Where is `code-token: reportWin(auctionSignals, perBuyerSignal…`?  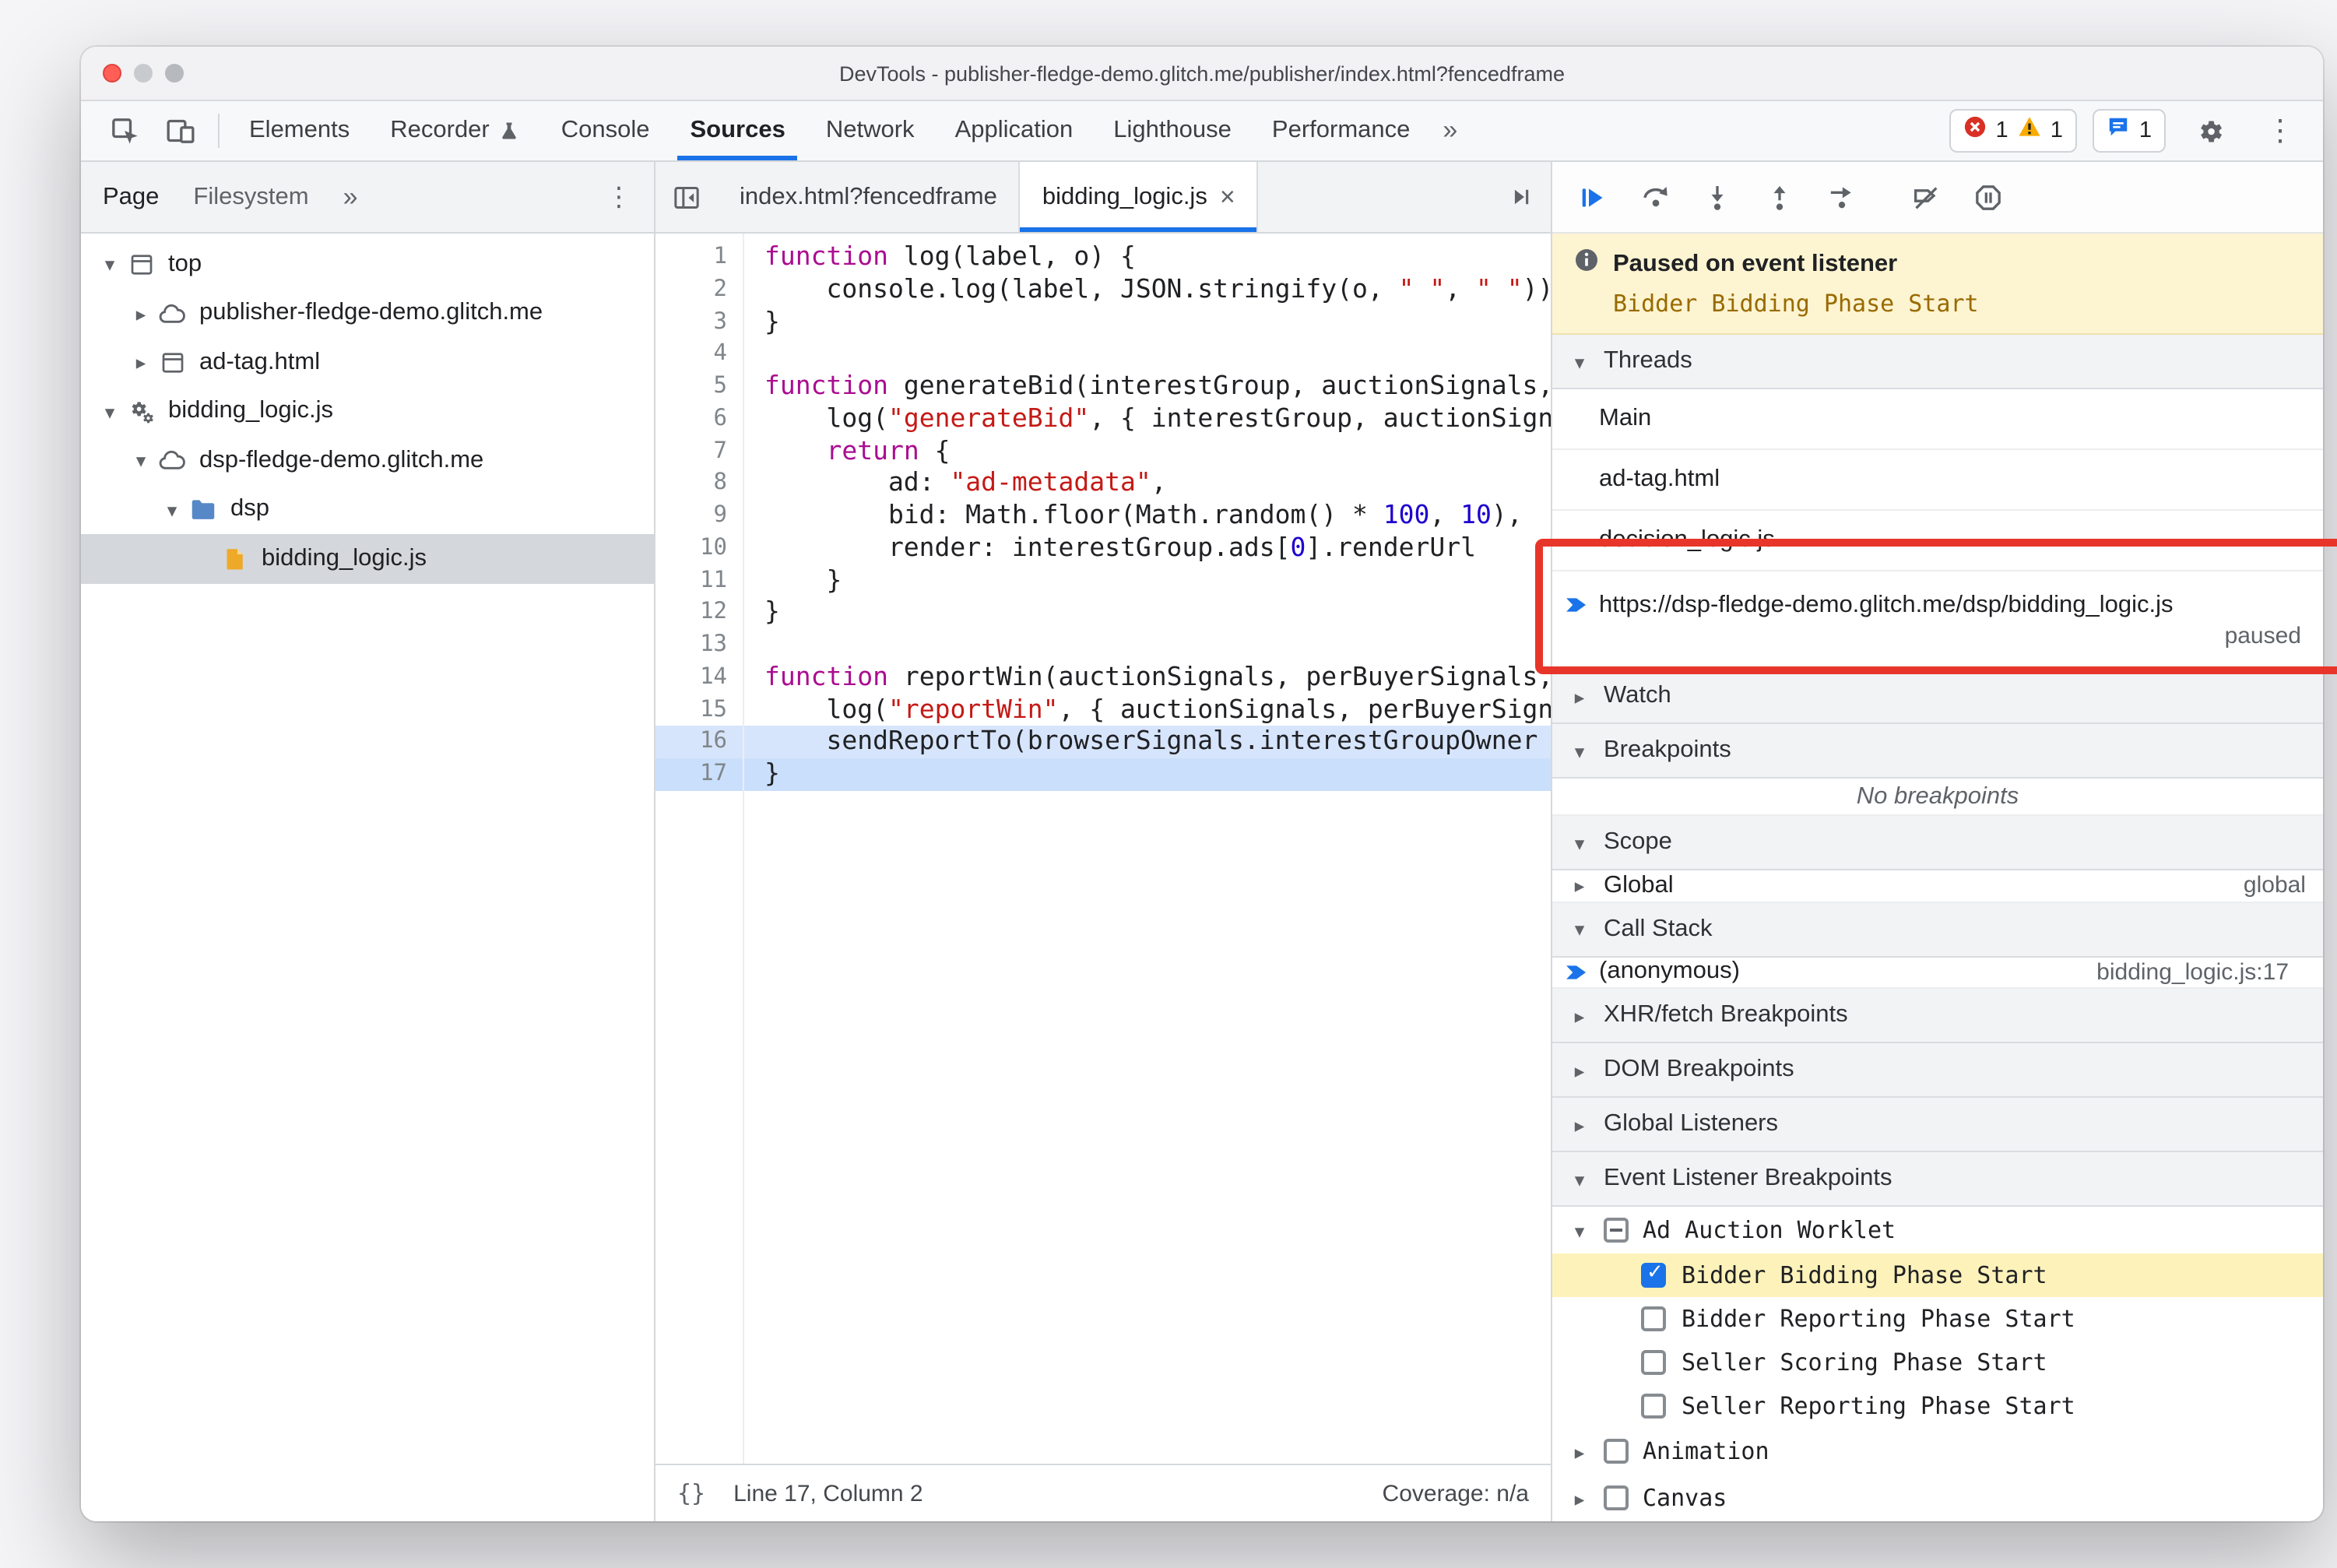
code-token: reportWin(auctionSignals, perBuyerSignal… is located at coordinates (1227, 676).